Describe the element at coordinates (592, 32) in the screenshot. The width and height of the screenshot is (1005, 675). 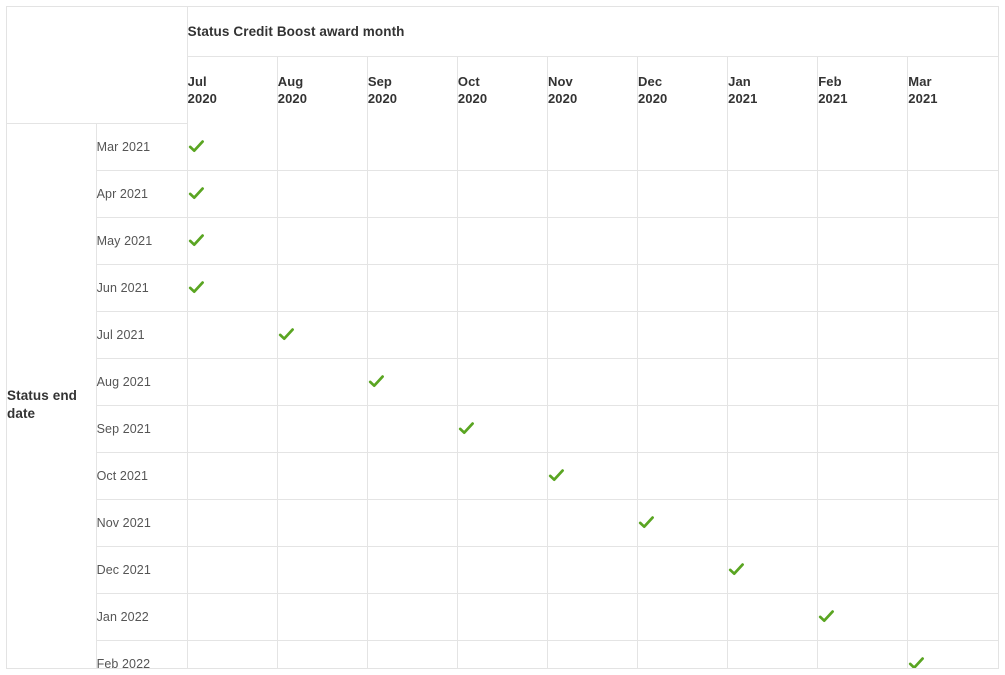
I see `column-group-header: Status Credit Boost award month` at that location.